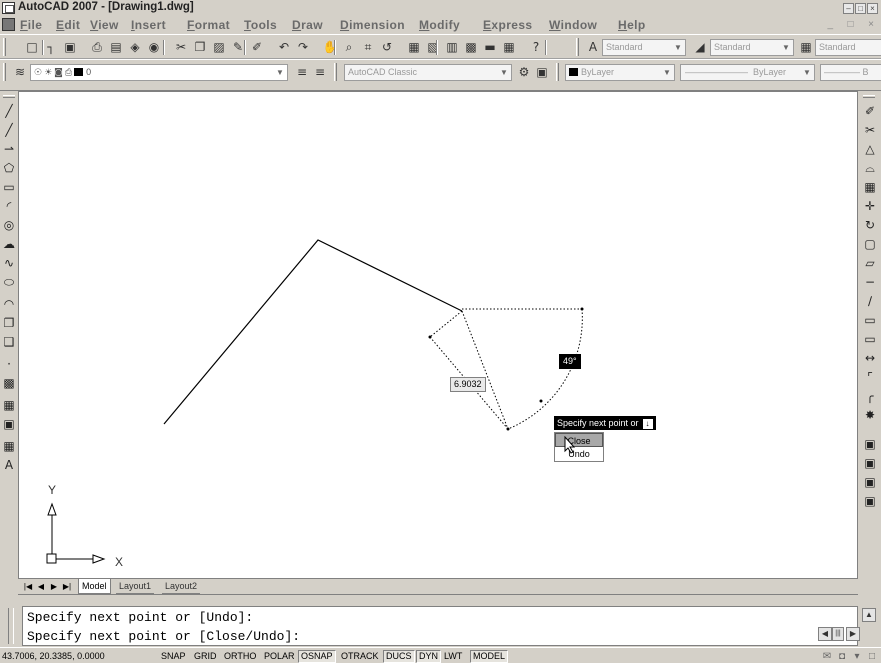 This screenshot has height=663, width=881. I want to click on line-icon: ╱, so click(9, 111).